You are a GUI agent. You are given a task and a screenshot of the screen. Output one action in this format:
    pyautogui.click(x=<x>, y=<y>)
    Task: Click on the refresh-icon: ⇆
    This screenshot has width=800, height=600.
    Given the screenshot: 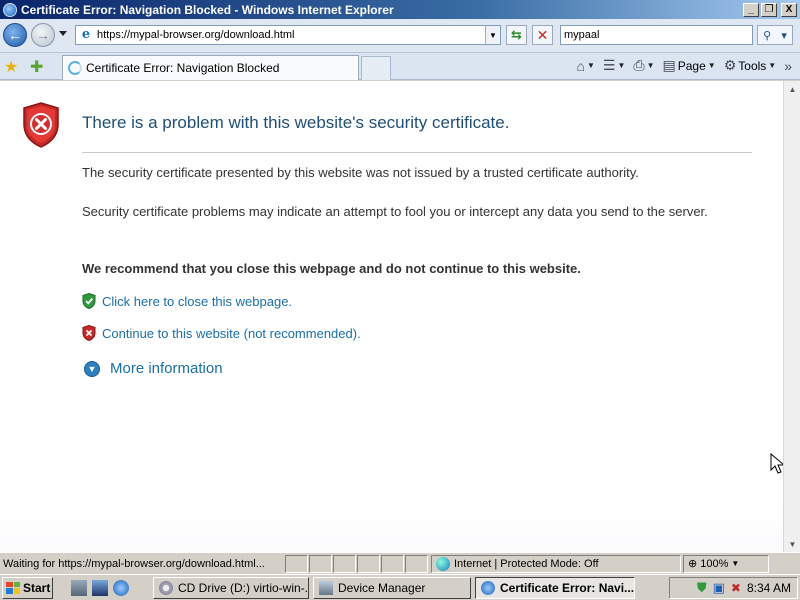 What is the action you would take?
    pyautogui.click(x=516, y=34)
    